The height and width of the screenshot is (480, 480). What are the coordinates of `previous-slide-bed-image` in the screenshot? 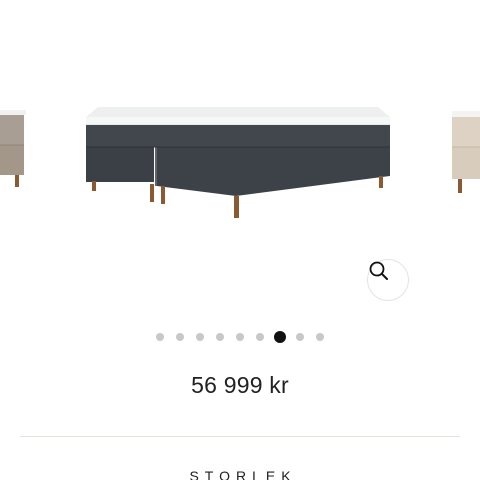 It's located at (13, 148).